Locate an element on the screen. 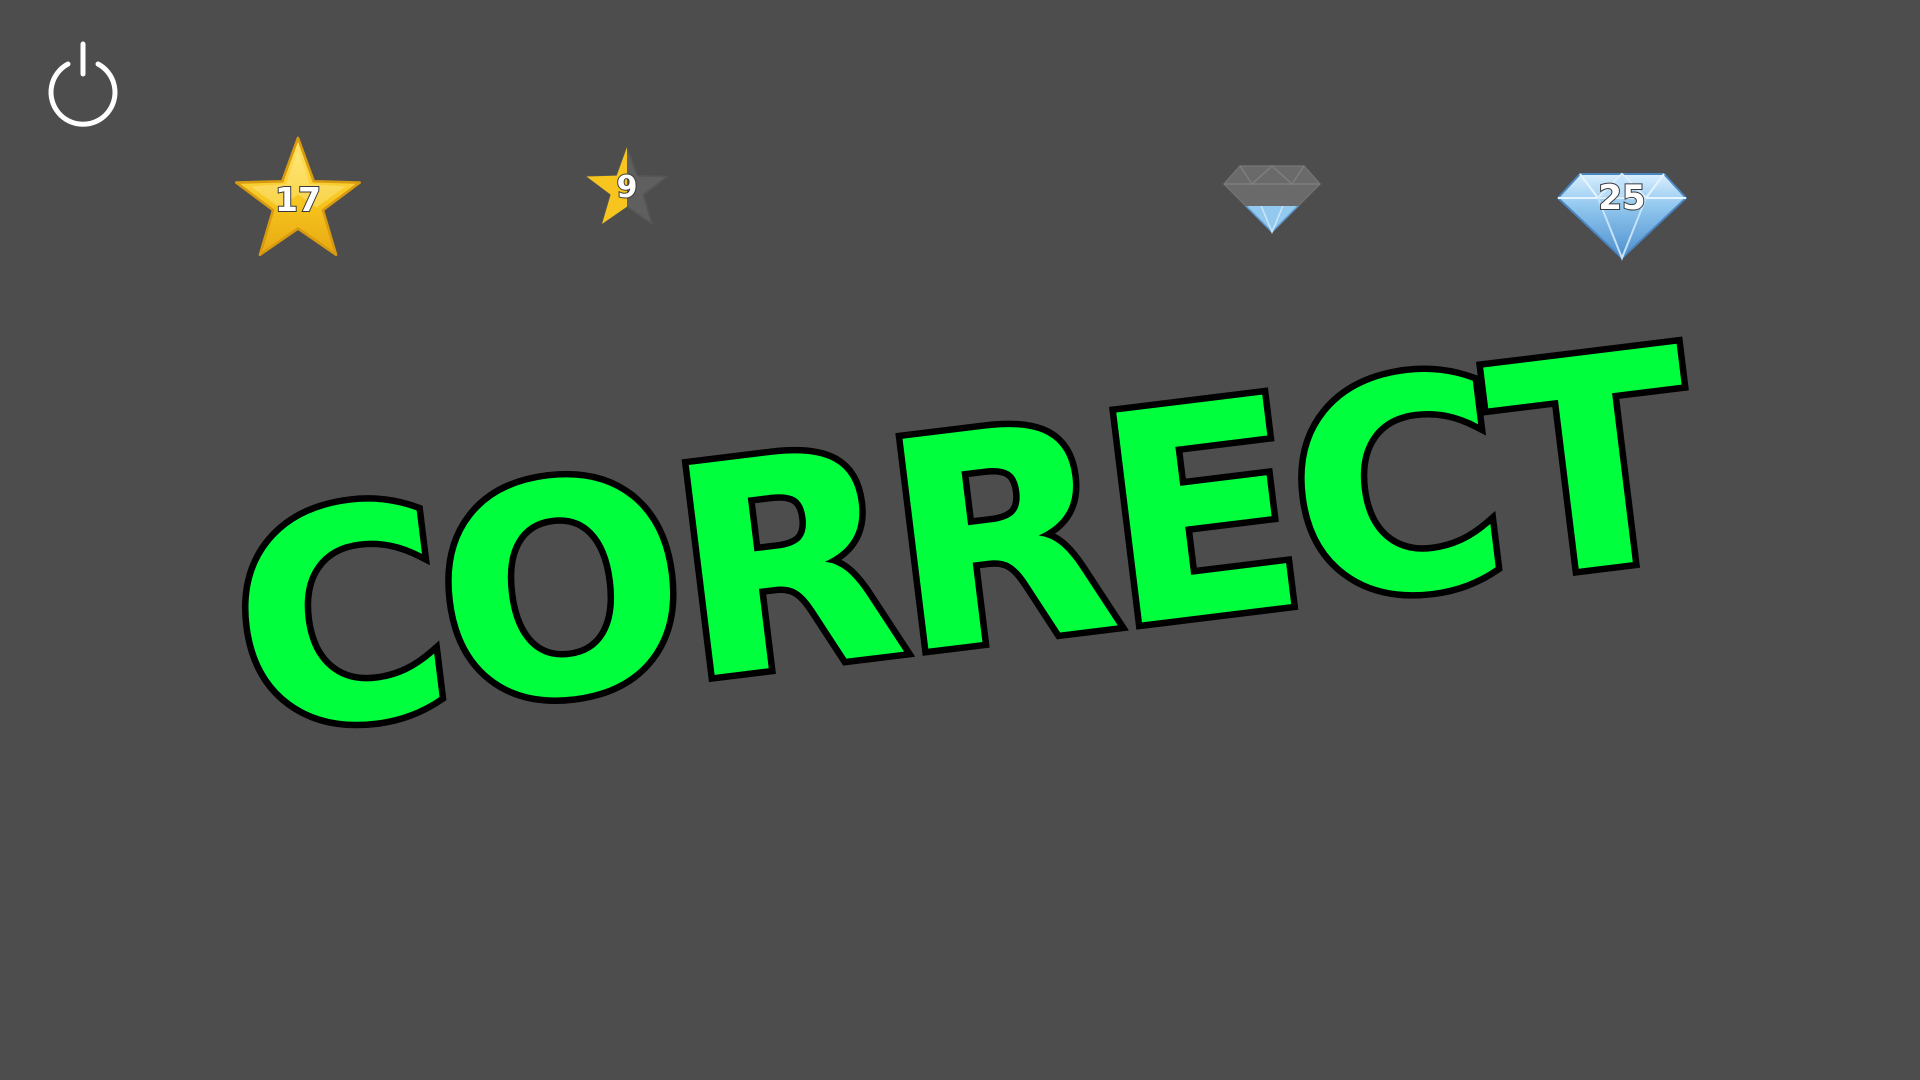 This screenshot has height=1080, width=1920. diamond-progress-icon is located at coordinates (1272, 199).